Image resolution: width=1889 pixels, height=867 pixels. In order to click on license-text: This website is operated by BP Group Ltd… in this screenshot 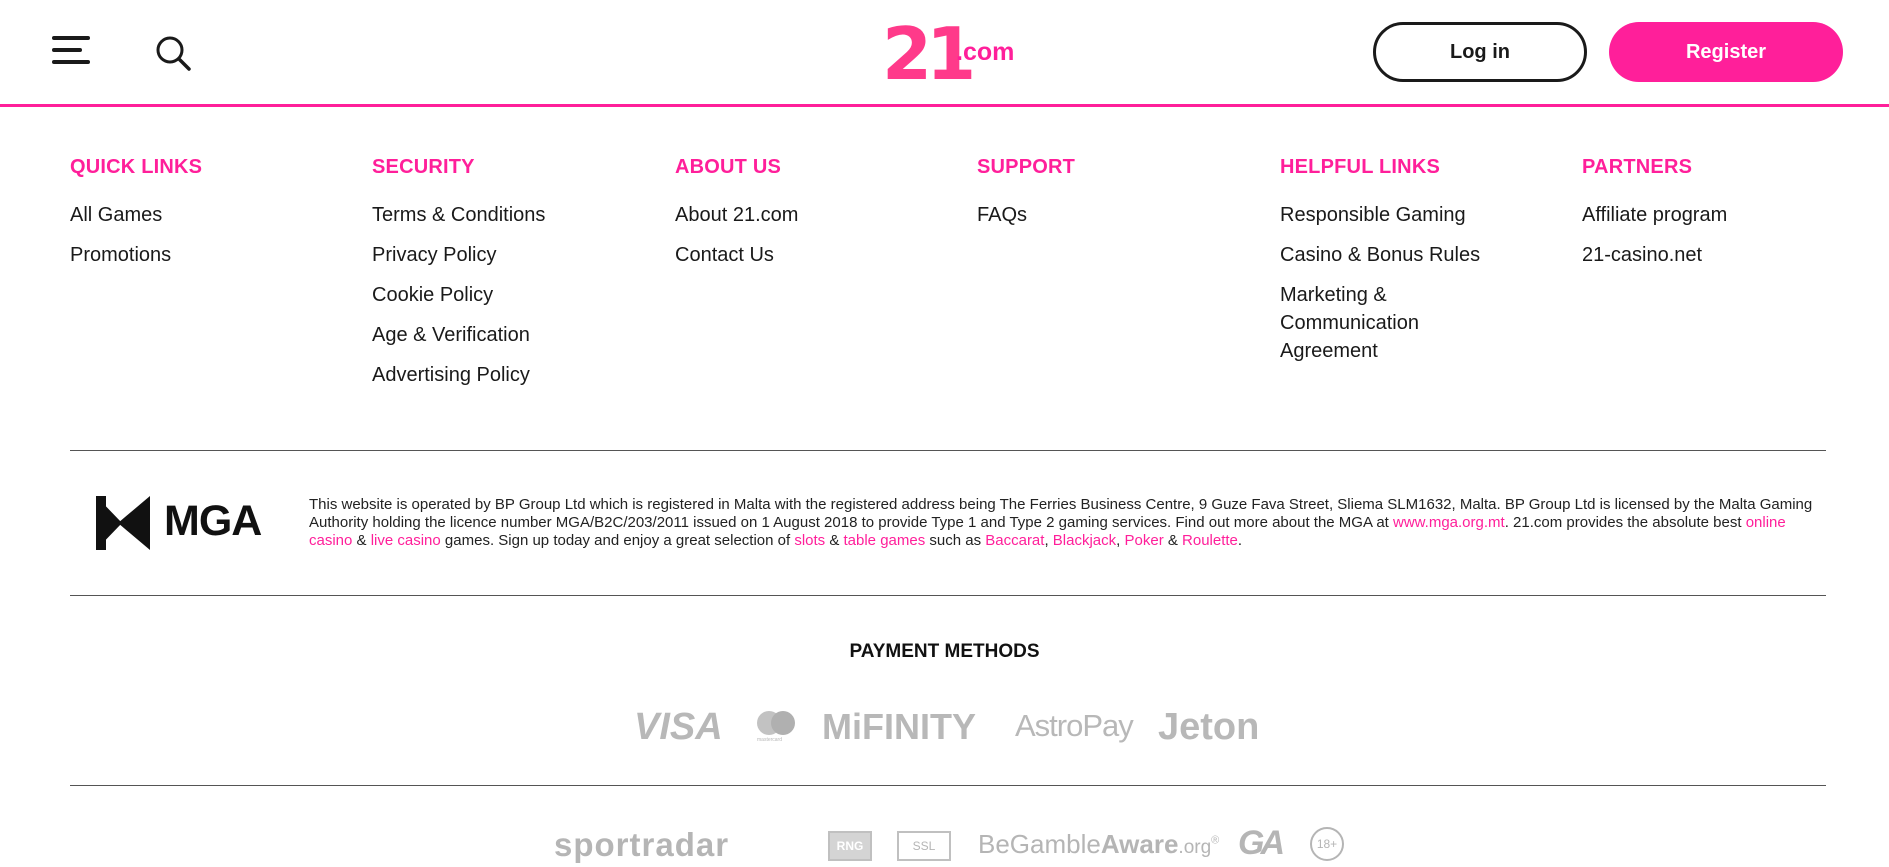, I will do `click(1067, 523)`.